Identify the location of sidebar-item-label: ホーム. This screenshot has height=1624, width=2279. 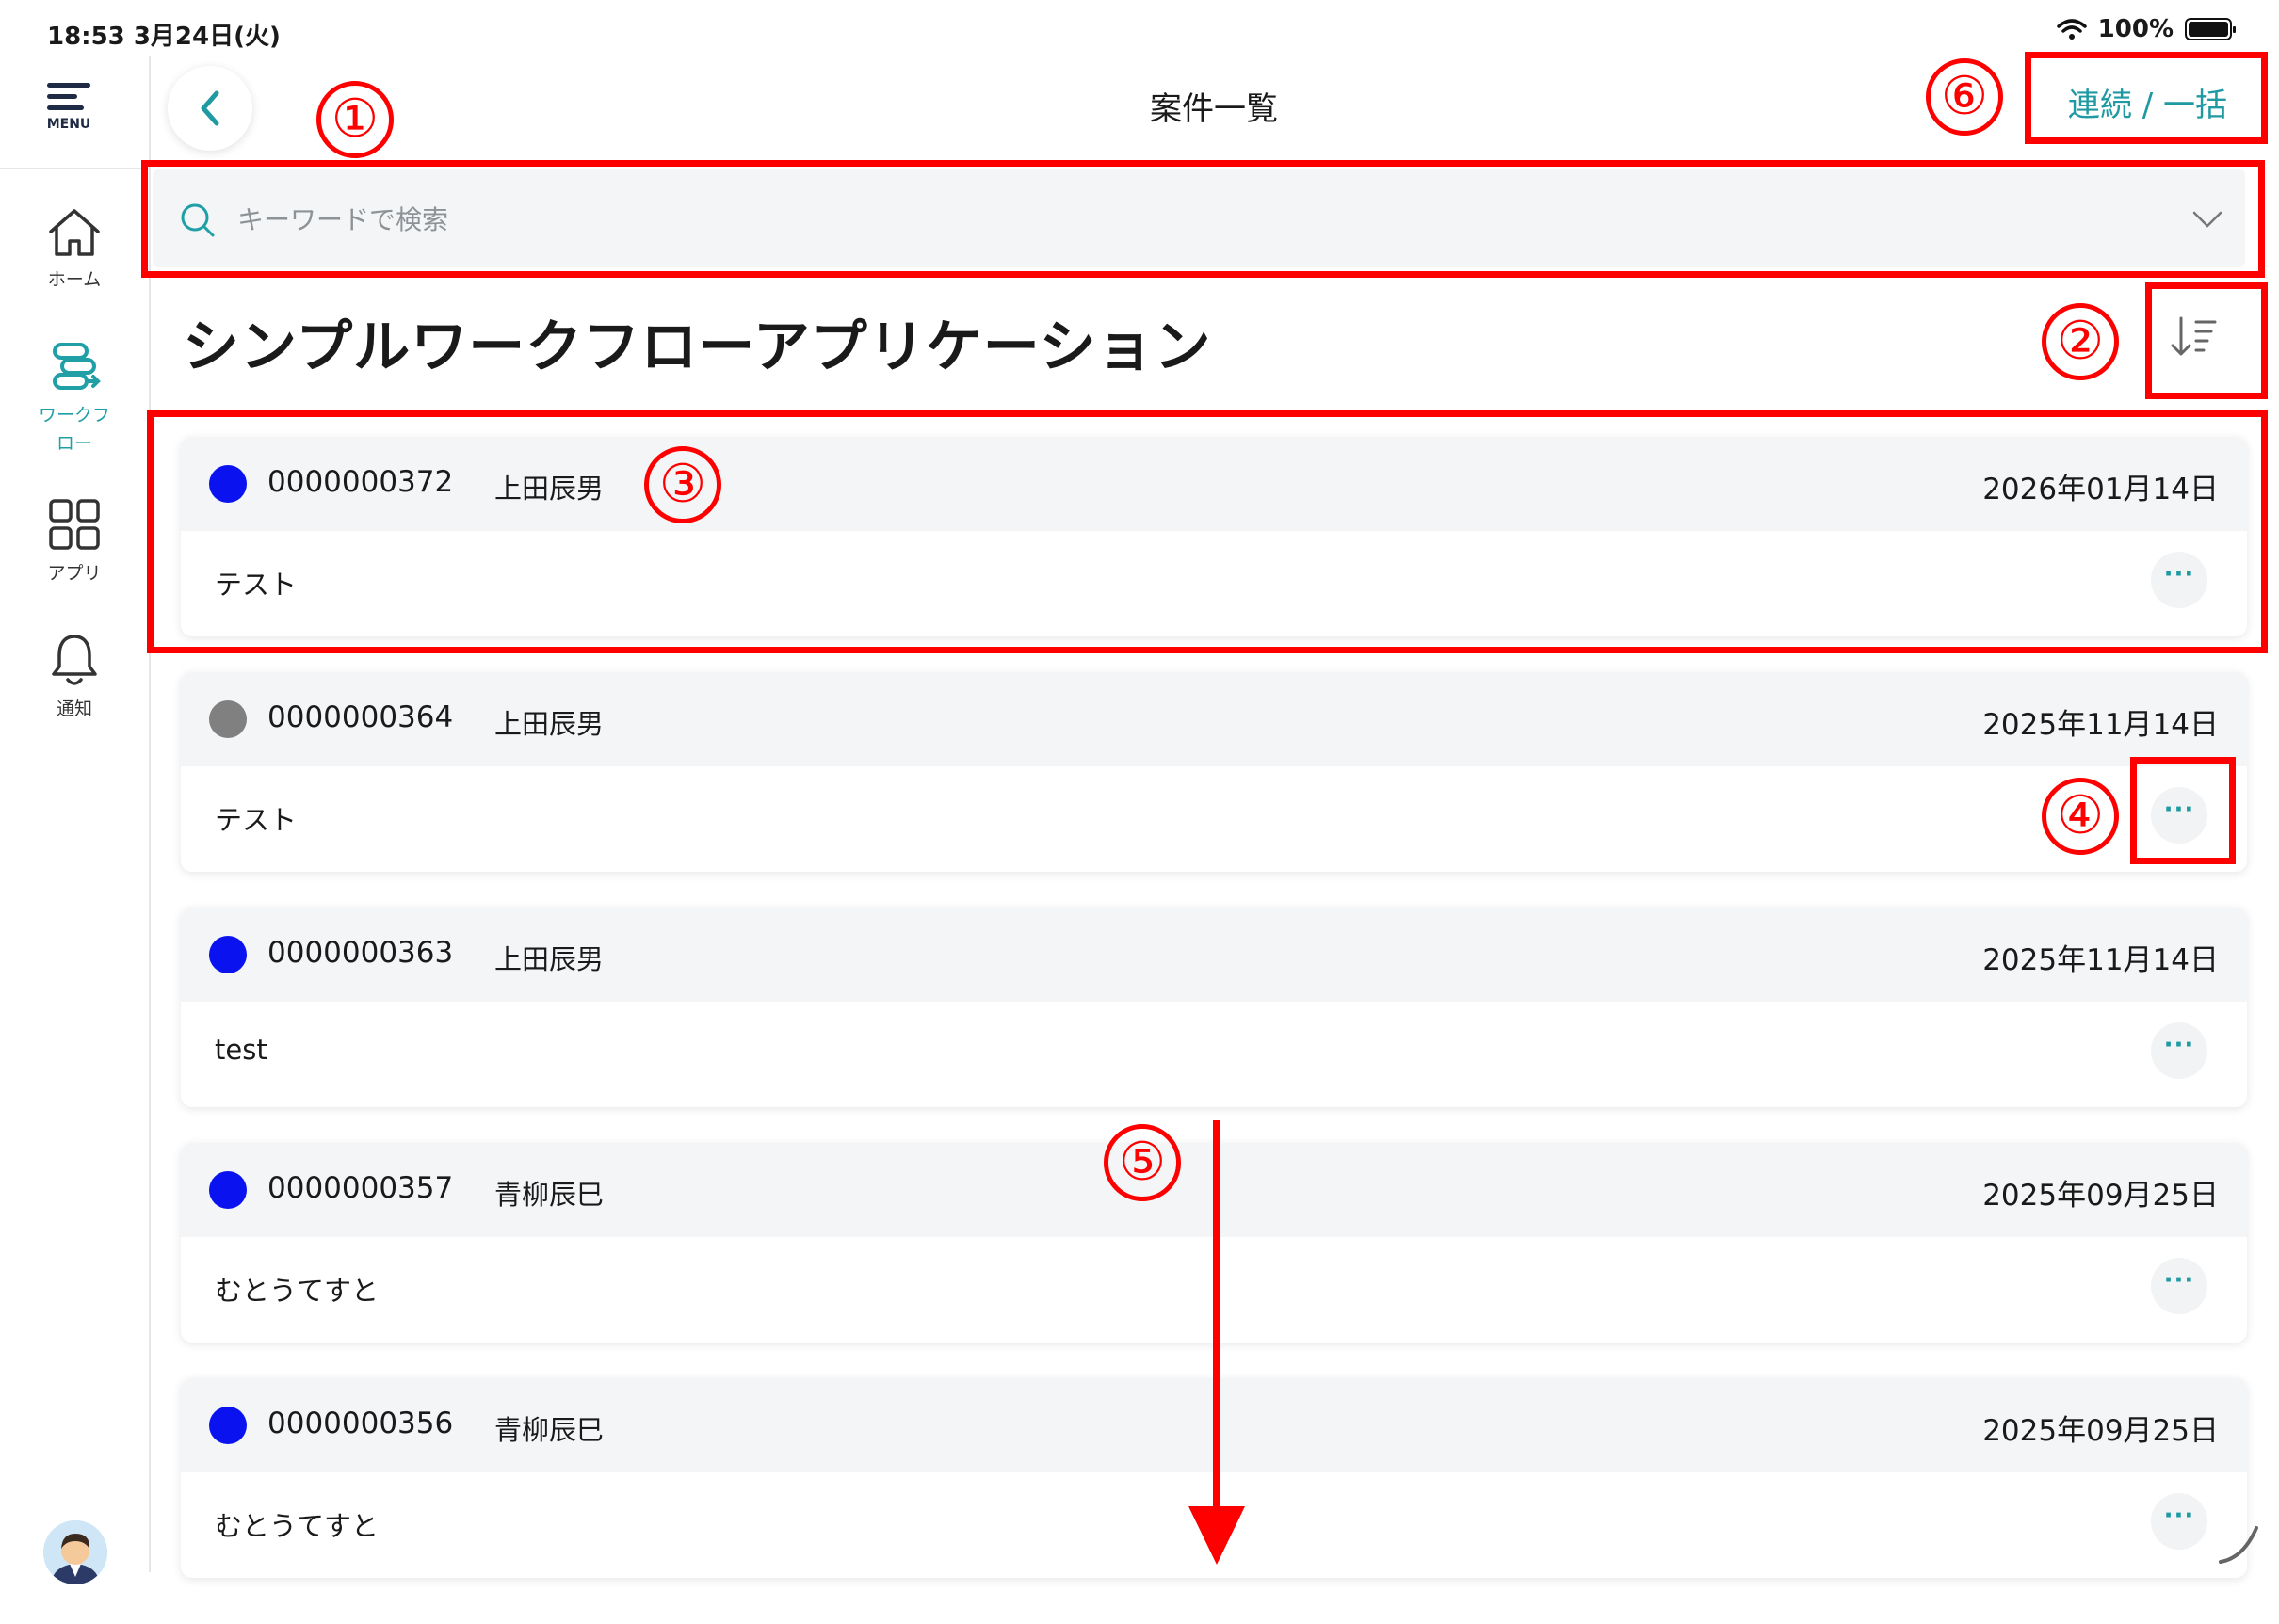
(74, 279).